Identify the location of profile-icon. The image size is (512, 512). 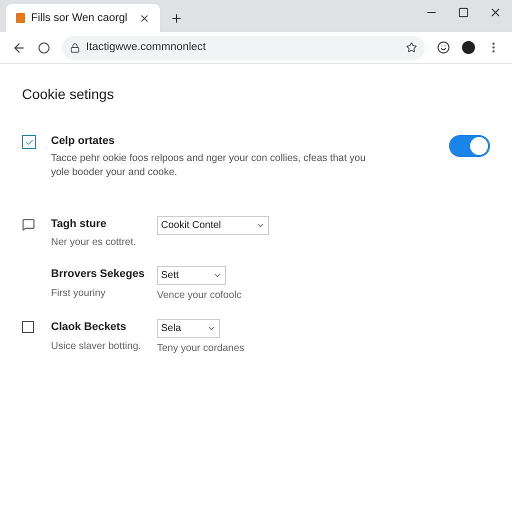
(468, 47).